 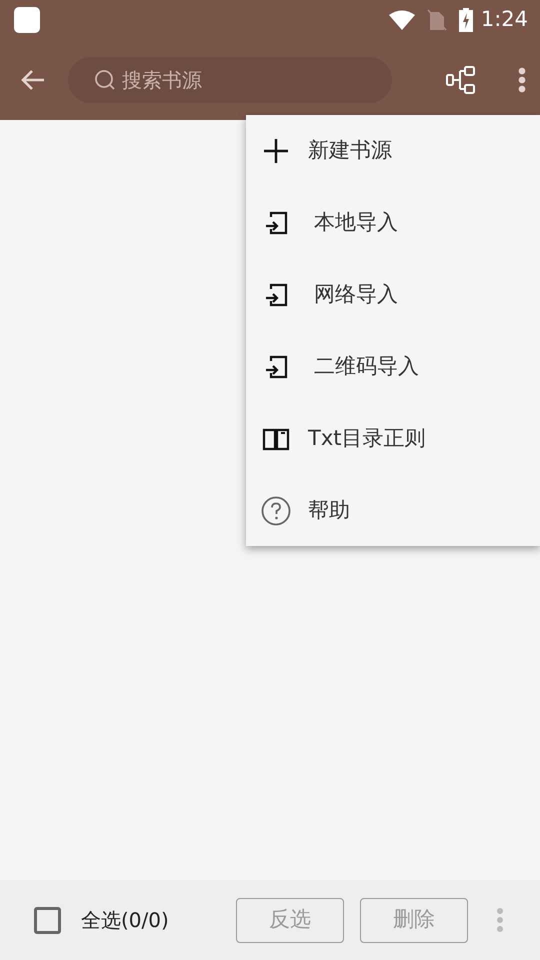 I want to click on group-icon, so click(x=461, y=80).